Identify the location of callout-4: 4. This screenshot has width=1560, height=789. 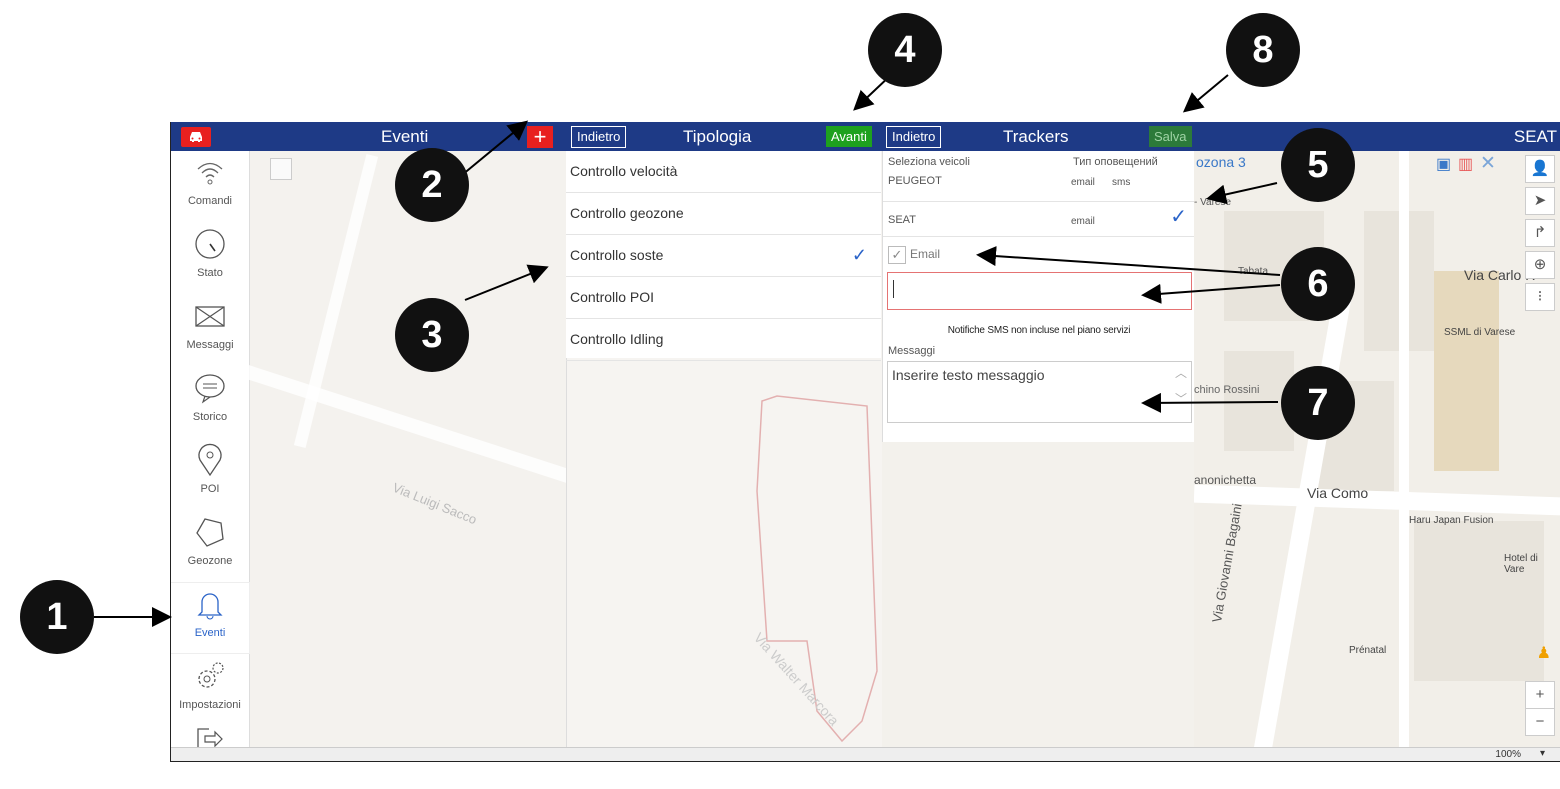
(905, 50).